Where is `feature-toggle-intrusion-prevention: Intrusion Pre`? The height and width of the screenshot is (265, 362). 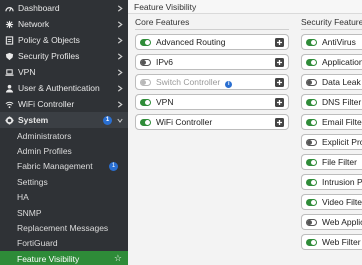 feature-toggle-intrusion-prevention: Intrusion Pre is located at coordinates (331, 182).